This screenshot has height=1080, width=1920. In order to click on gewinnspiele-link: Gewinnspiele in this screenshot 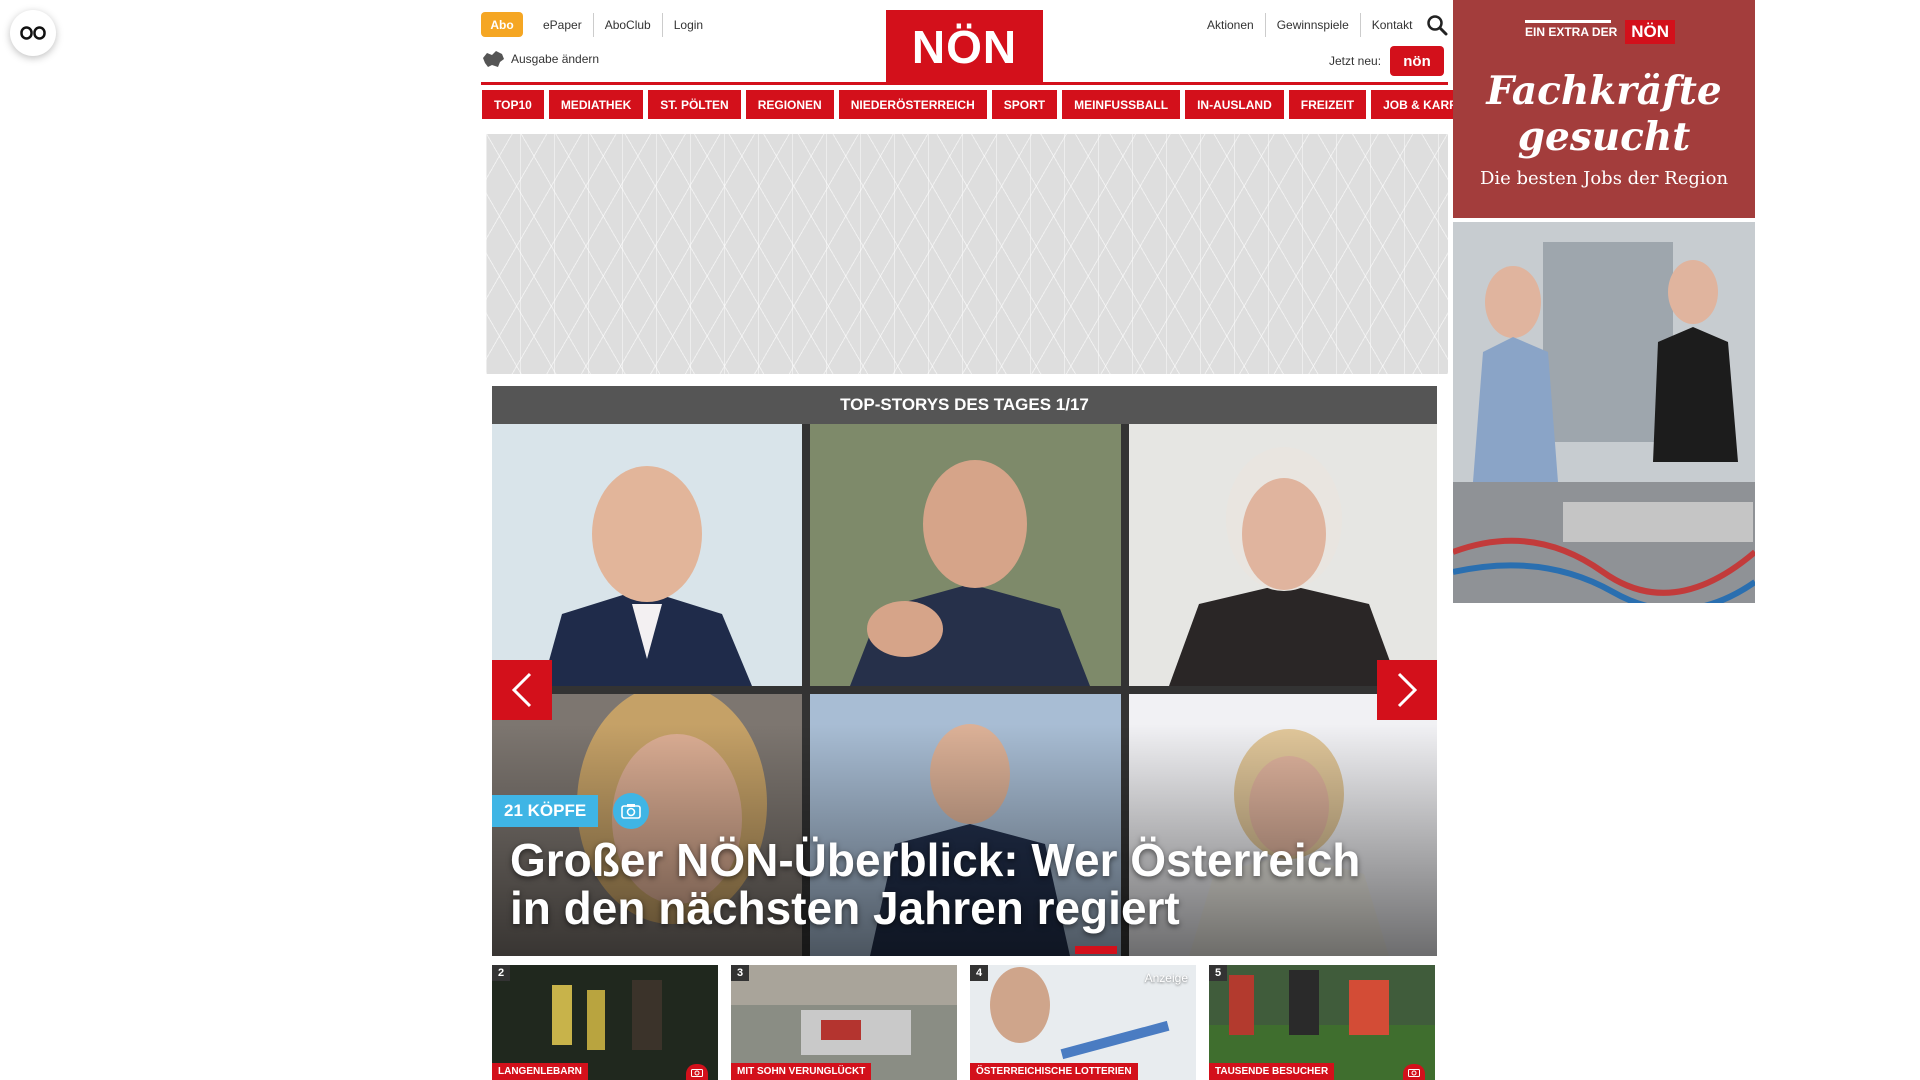, I will do `click(1312, 25)`.